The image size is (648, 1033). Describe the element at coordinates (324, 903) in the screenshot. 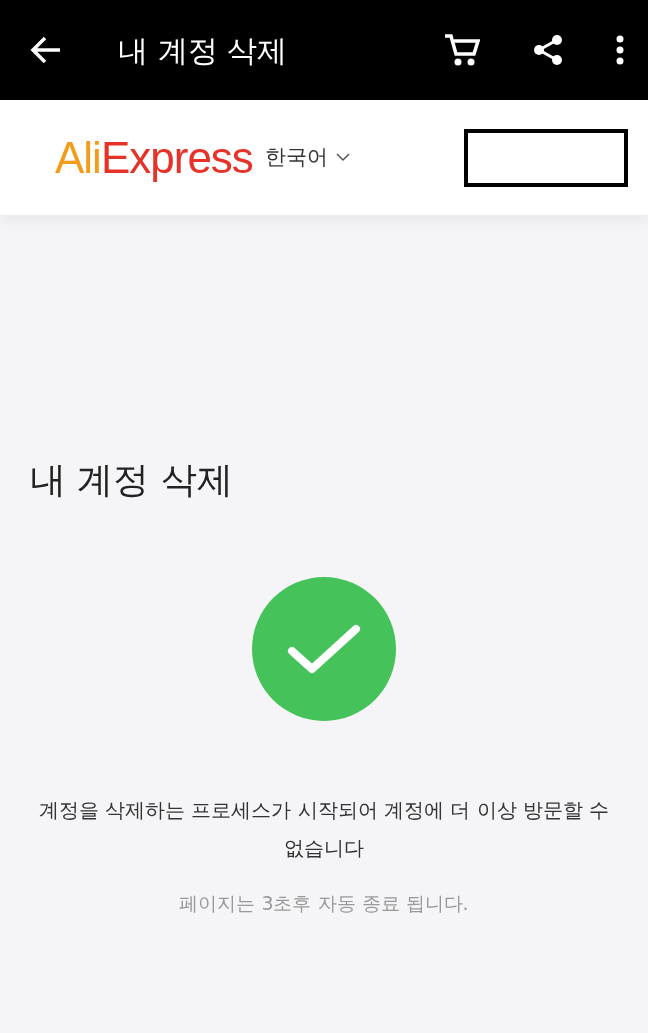

I see `close-notice: 페이지는 3초후 자동 종료 됩니다.` at that location.